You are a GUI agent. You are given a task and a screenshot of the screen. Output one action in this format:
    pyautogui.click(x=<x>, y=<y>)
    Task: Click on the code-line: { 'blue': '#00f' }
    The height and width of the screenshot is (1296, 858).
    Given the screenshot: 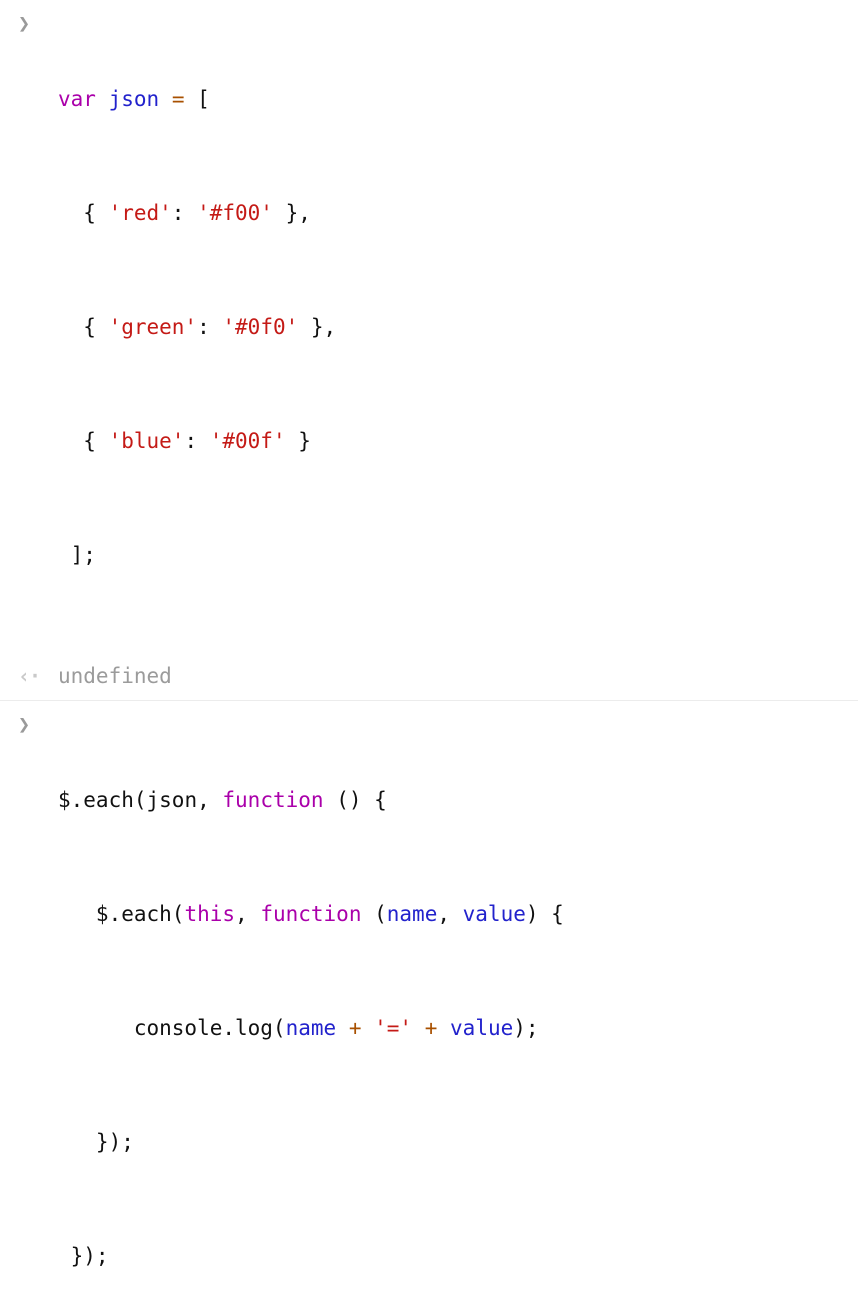 What is the action you would take?
    pyautogui.click(x=454, y=441)
    